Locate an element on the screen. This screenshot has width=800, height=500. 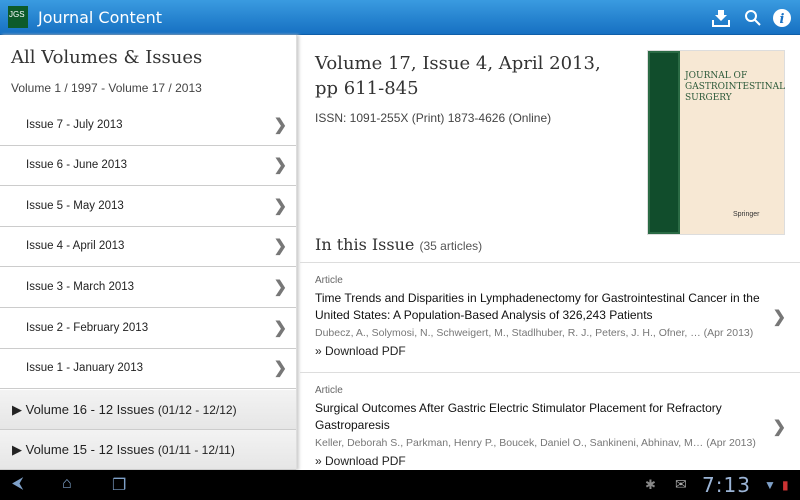
issue-label: Issue 3 - March 2013 is located at coordinates (80, 287).